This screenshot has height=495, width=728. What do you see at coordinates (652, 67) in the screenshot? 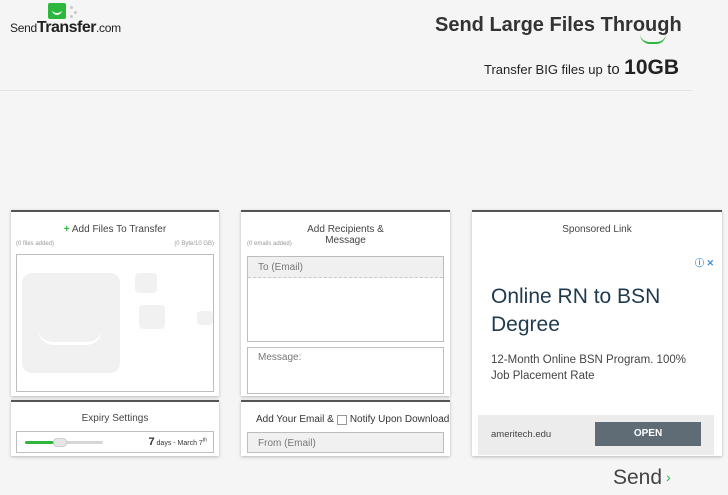
I see `subline-big: 10GB` at bounding box center [652, 67].